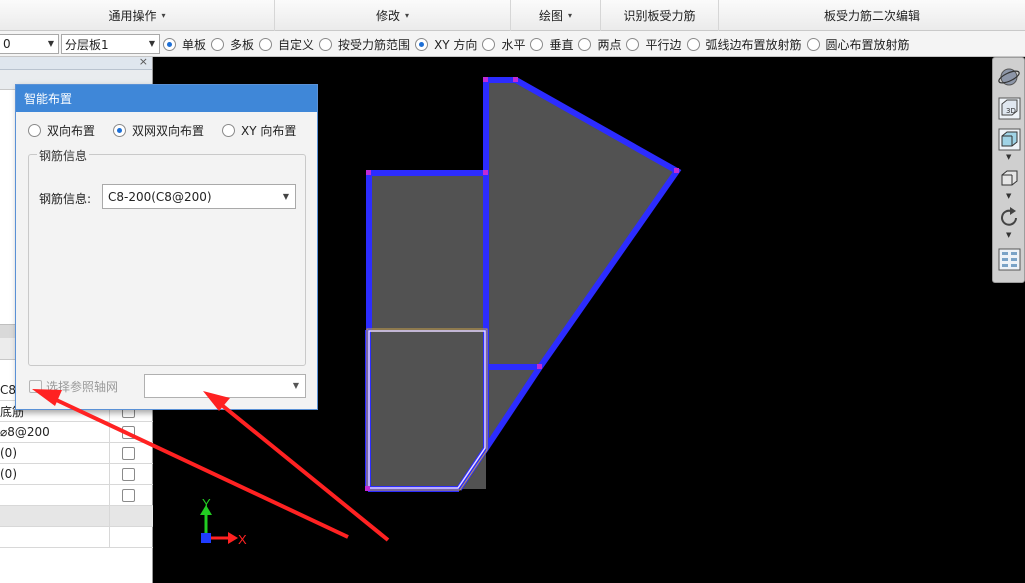 The width and height of the screenshot is (1025, 583). I want to click on grid-view-icon, so click(1009, 259).